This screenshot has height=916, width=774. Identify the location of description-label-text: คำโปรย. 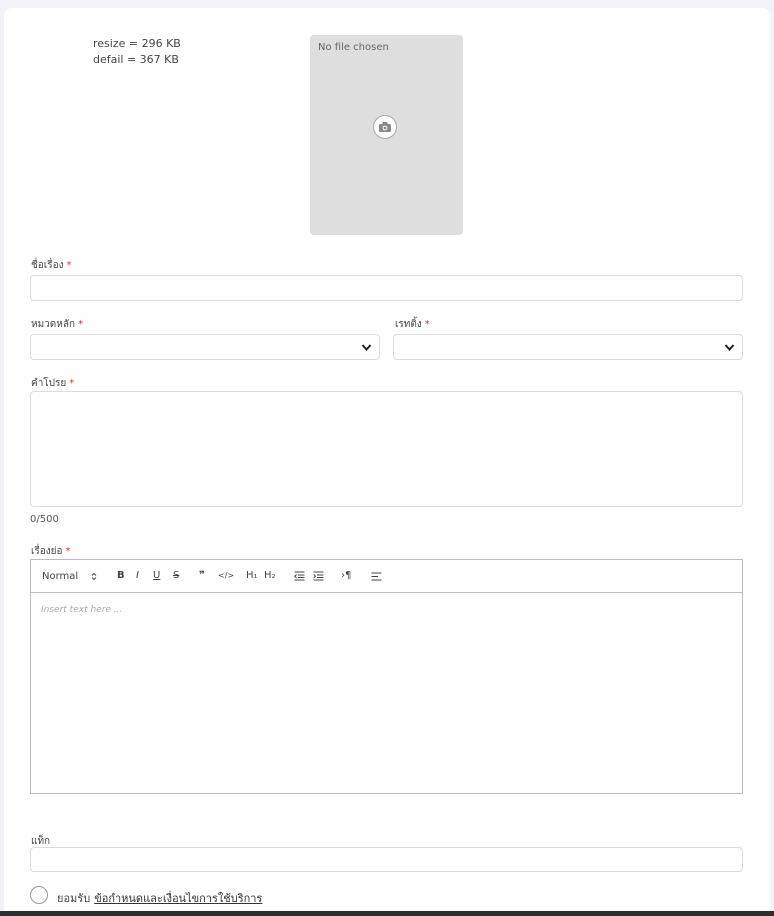
(49, 383).